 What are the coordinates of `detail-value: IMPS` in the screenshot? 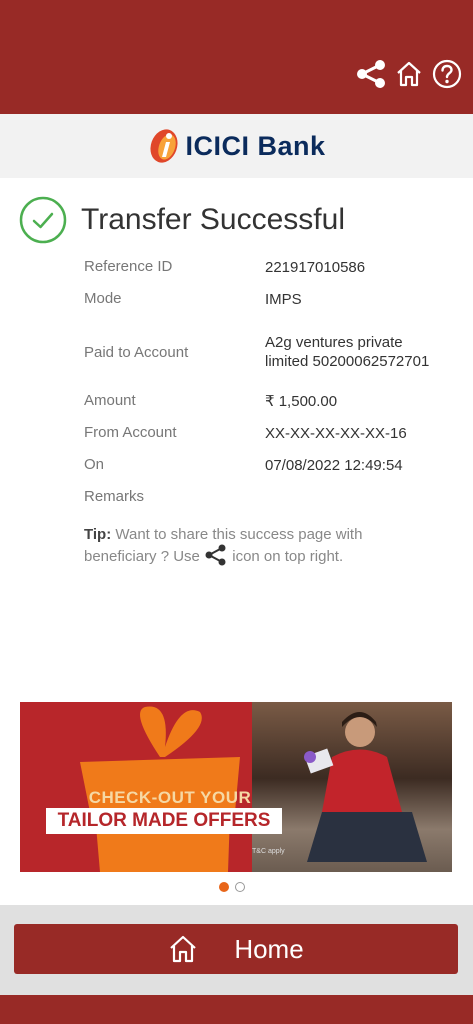 It's located at (283, 299).